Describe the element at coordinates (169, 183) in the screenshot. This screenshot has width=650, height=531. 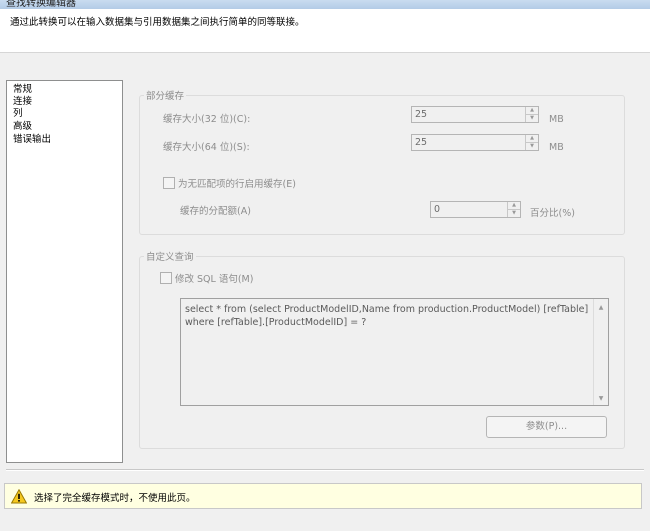
I see `enable-miss-cache-checkbox` at that location.